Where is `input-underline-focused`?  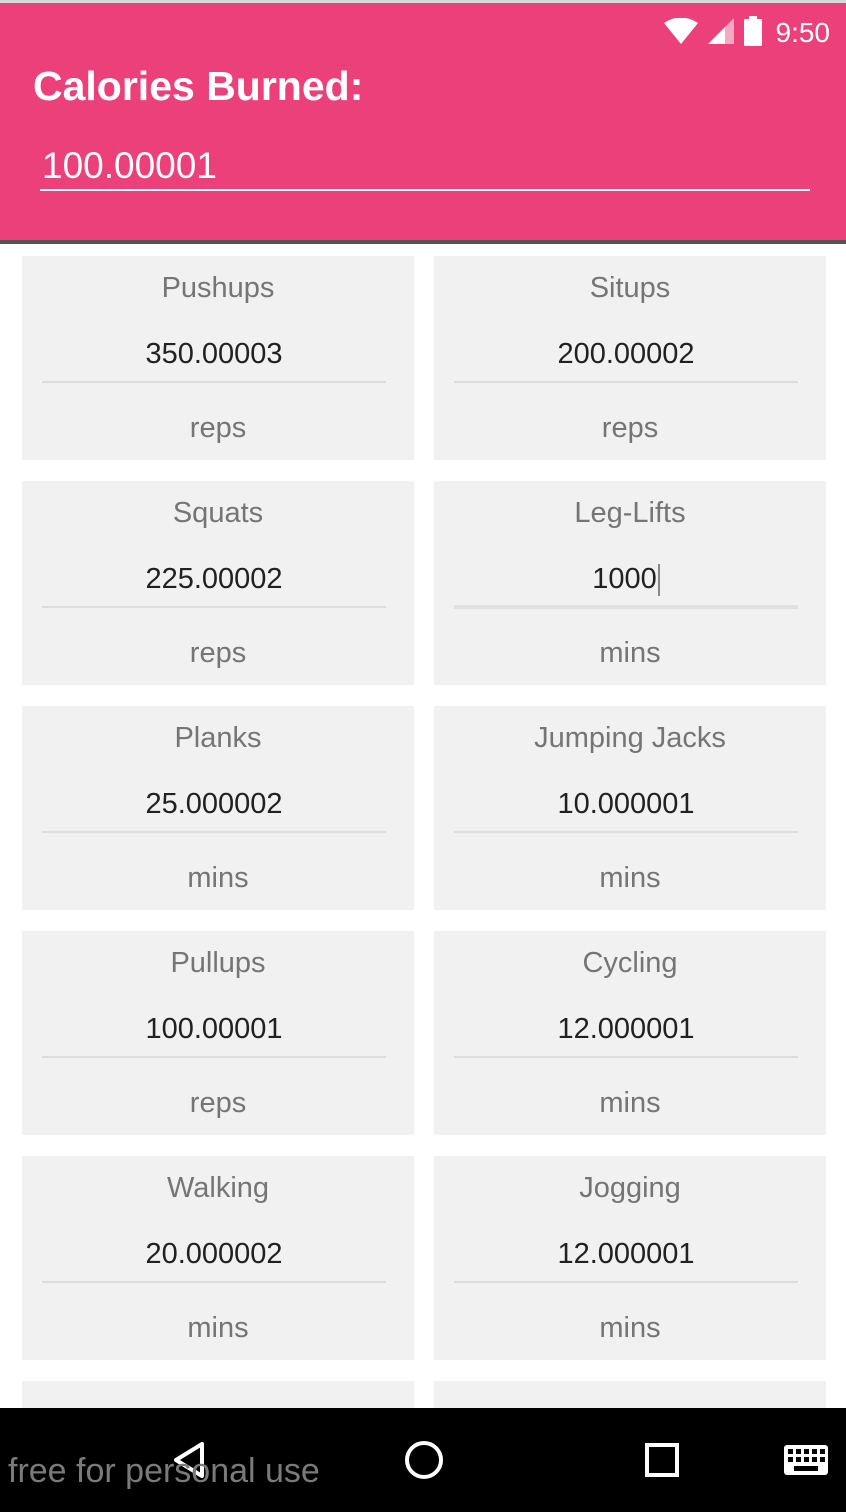
input-underline-focused is located at coordinates (626, 607).